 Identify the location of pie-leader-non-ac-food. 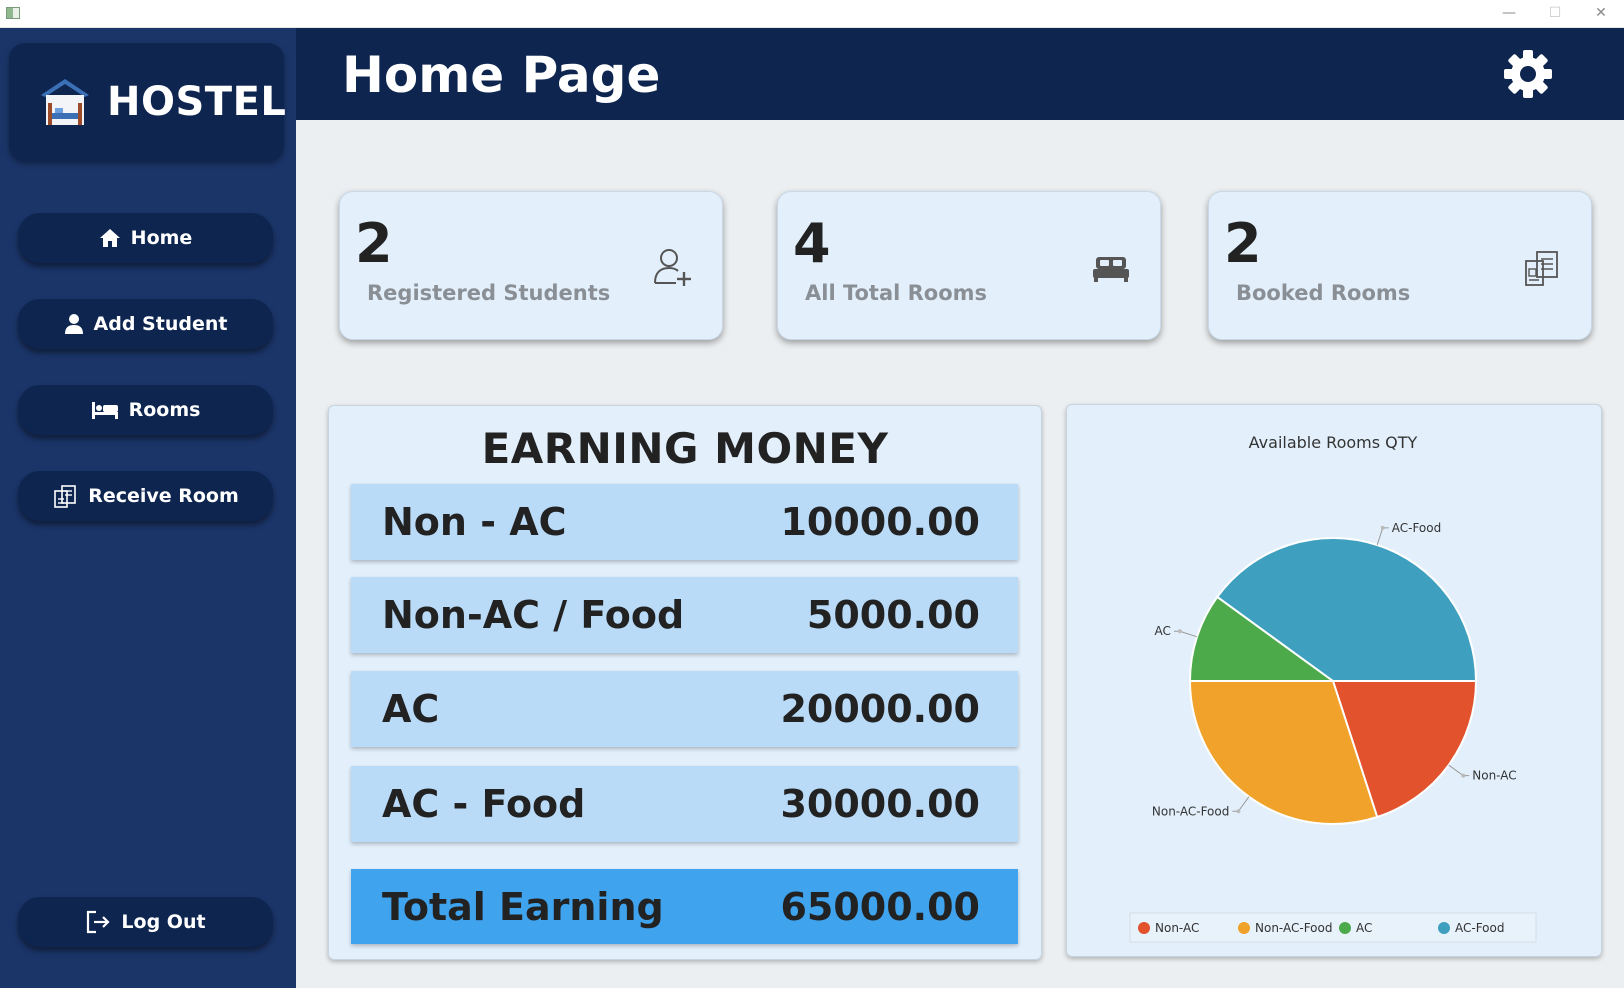
(1241, 804).